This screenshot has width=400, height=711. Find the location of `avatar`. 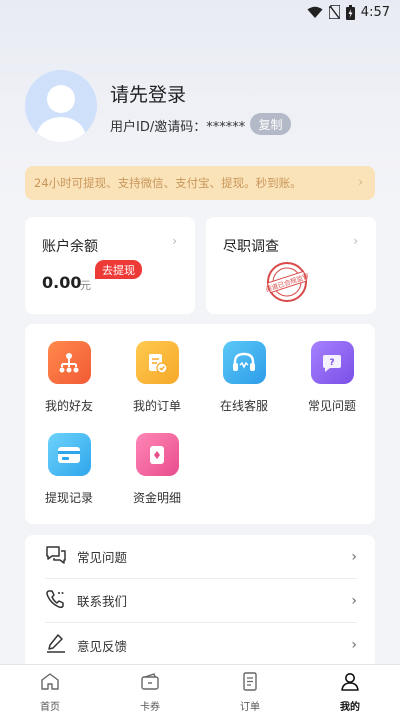

avatar is located at coordinates (61, 106).